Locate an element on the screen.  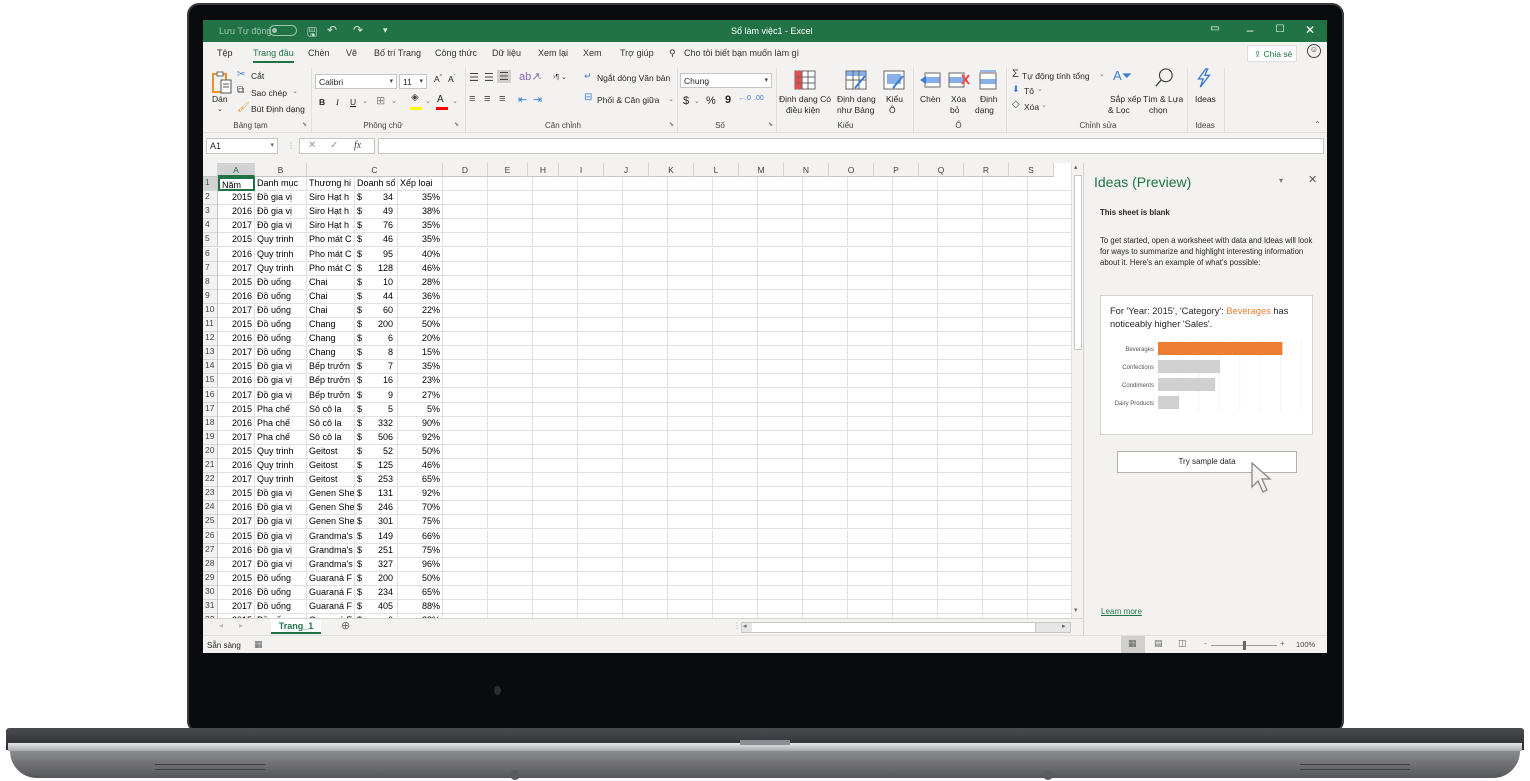
tell-me-input: Cho tôi biết bạn muốn làm gì is located at coordinates (741, 53).